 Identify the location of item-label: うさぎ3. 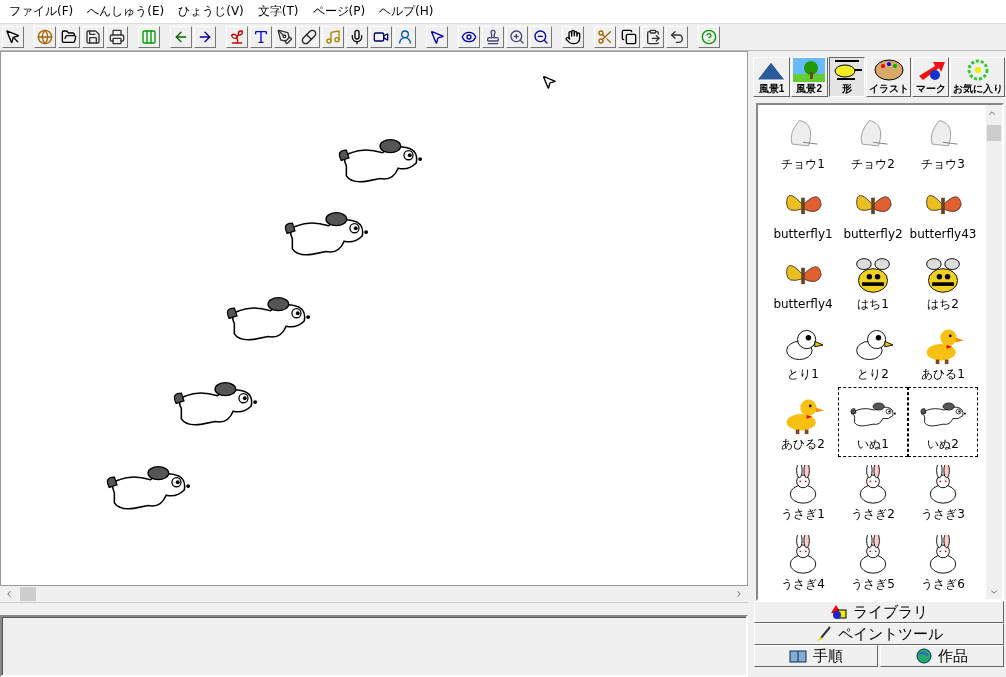
(943, 514).